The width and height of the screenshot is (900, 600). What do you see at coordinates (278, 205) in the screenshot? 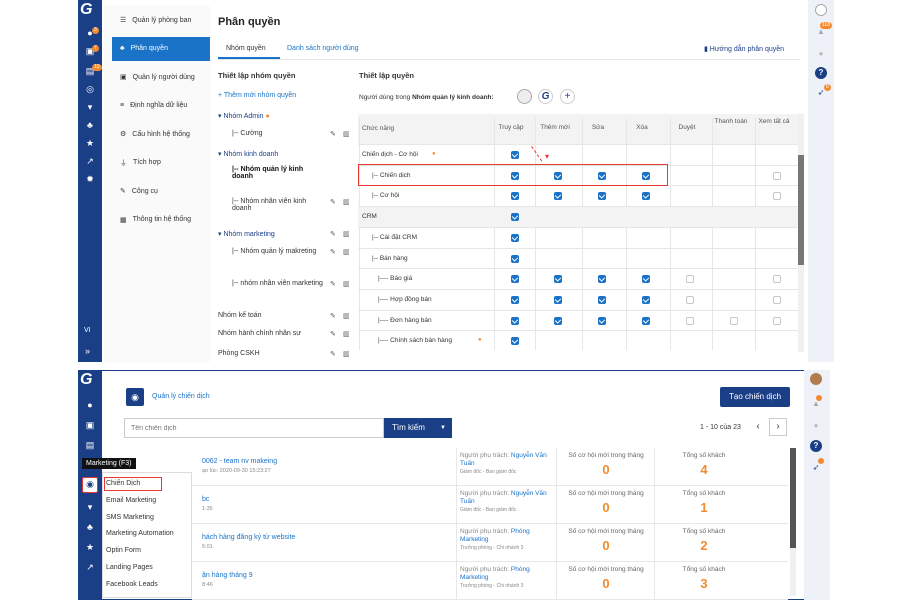
I see `group-item: |-- Nhóm nhân viên kinh doanh` at bounding box center [278, 205].